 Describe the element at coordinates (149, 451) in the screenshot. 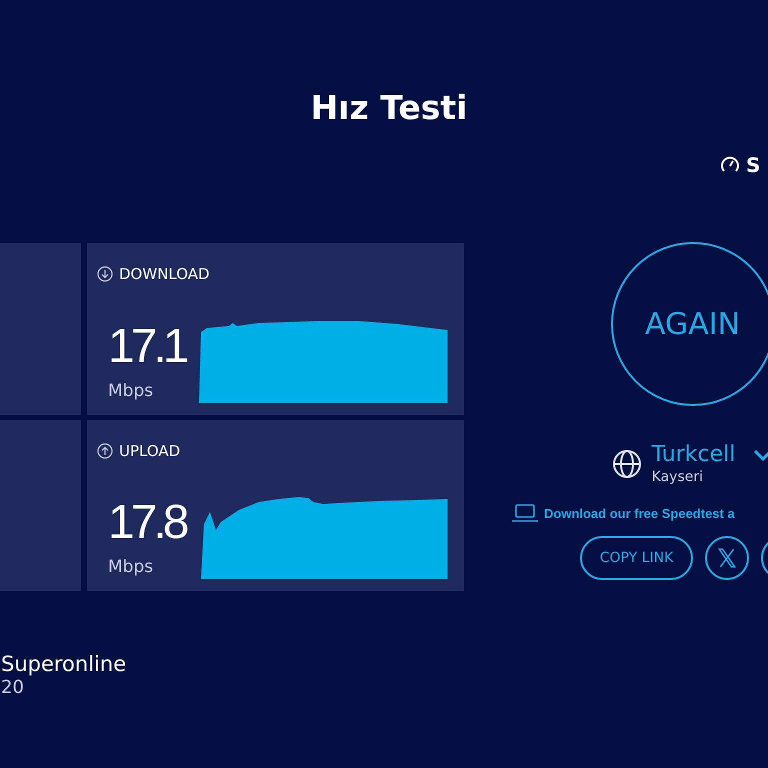

I see `result-label: UPLOAD` at that location.